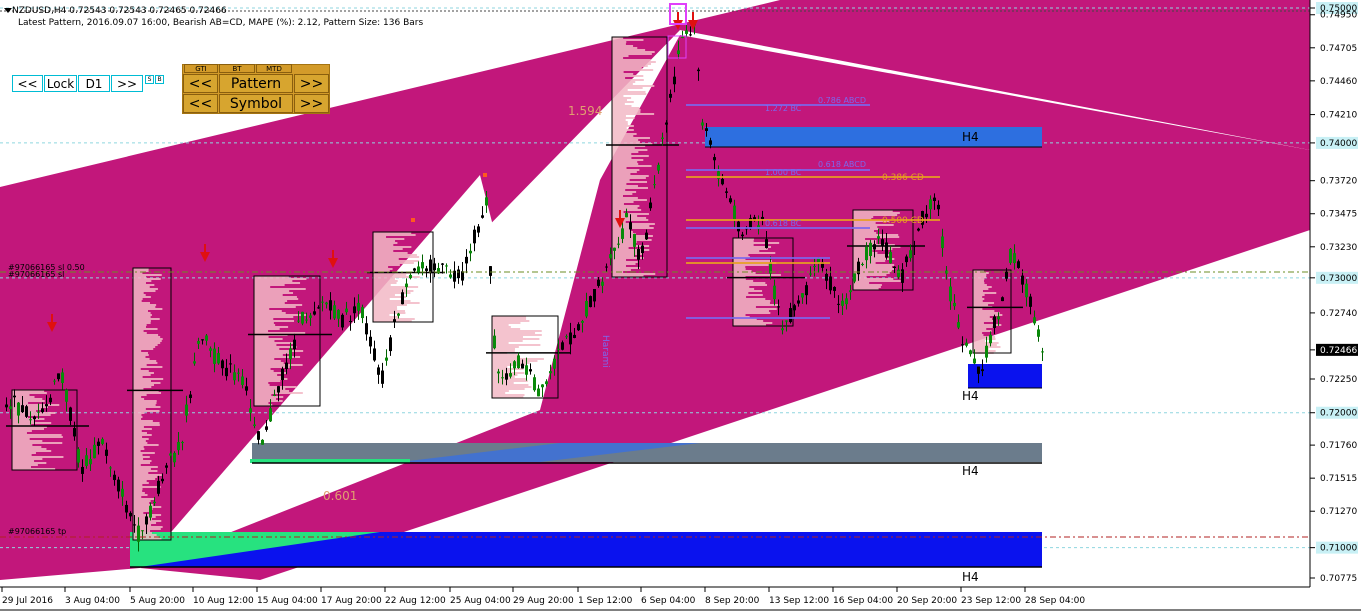 Image resolution: width=1361 pixels, height=615 pixels. What do you see at coordinates (1338, 479) in the screenshot?
I see `price-label: 0.71515` at bounding box center [1338, 479].